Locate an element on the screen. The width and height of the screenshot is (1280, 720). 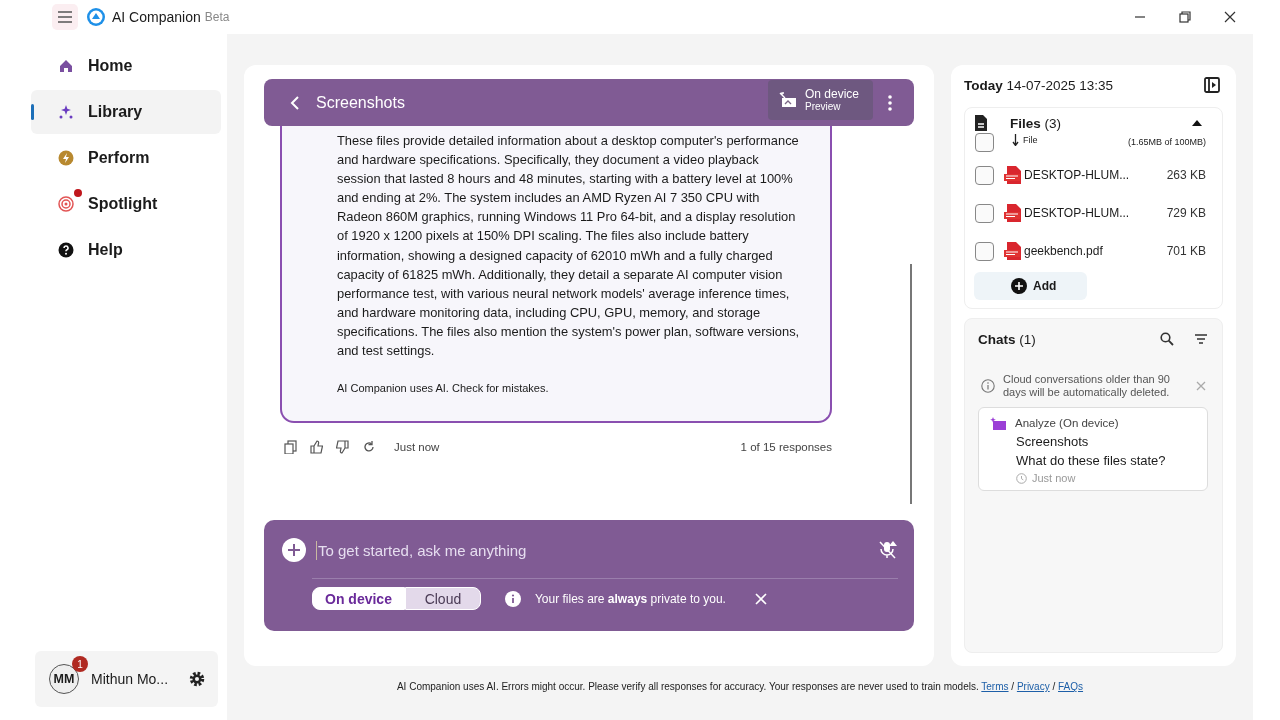
device-icon is located at coordinates (787, 99).